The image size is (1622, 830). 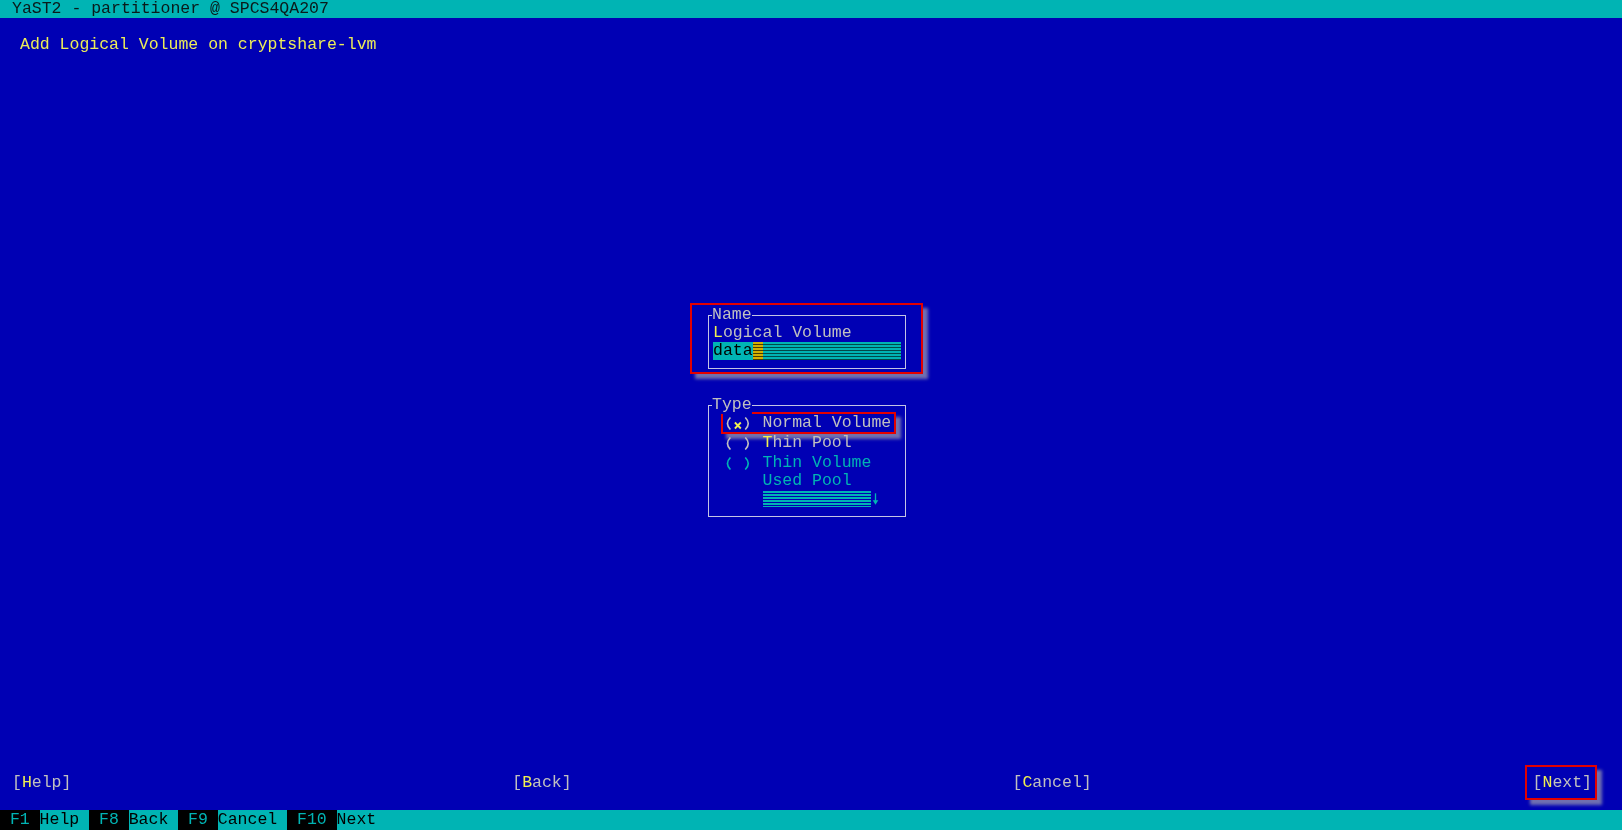 I want to click on function-key: F10, so click(x=312, y=820).